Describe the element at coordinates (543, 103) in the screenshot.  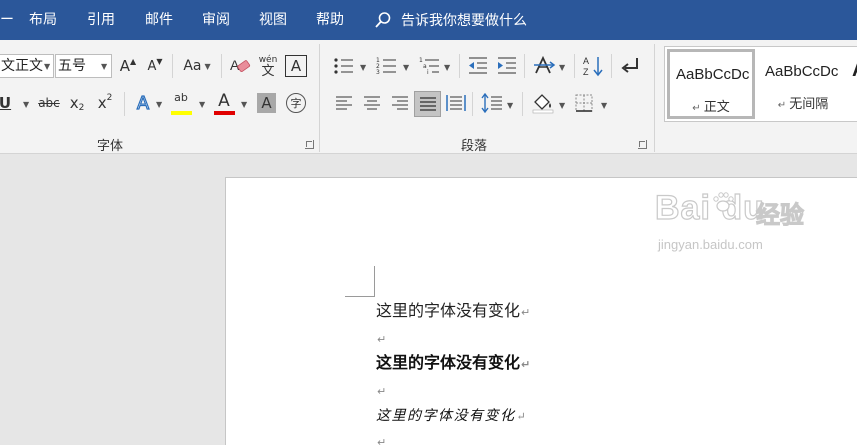
I see `shading-icon` at that location.